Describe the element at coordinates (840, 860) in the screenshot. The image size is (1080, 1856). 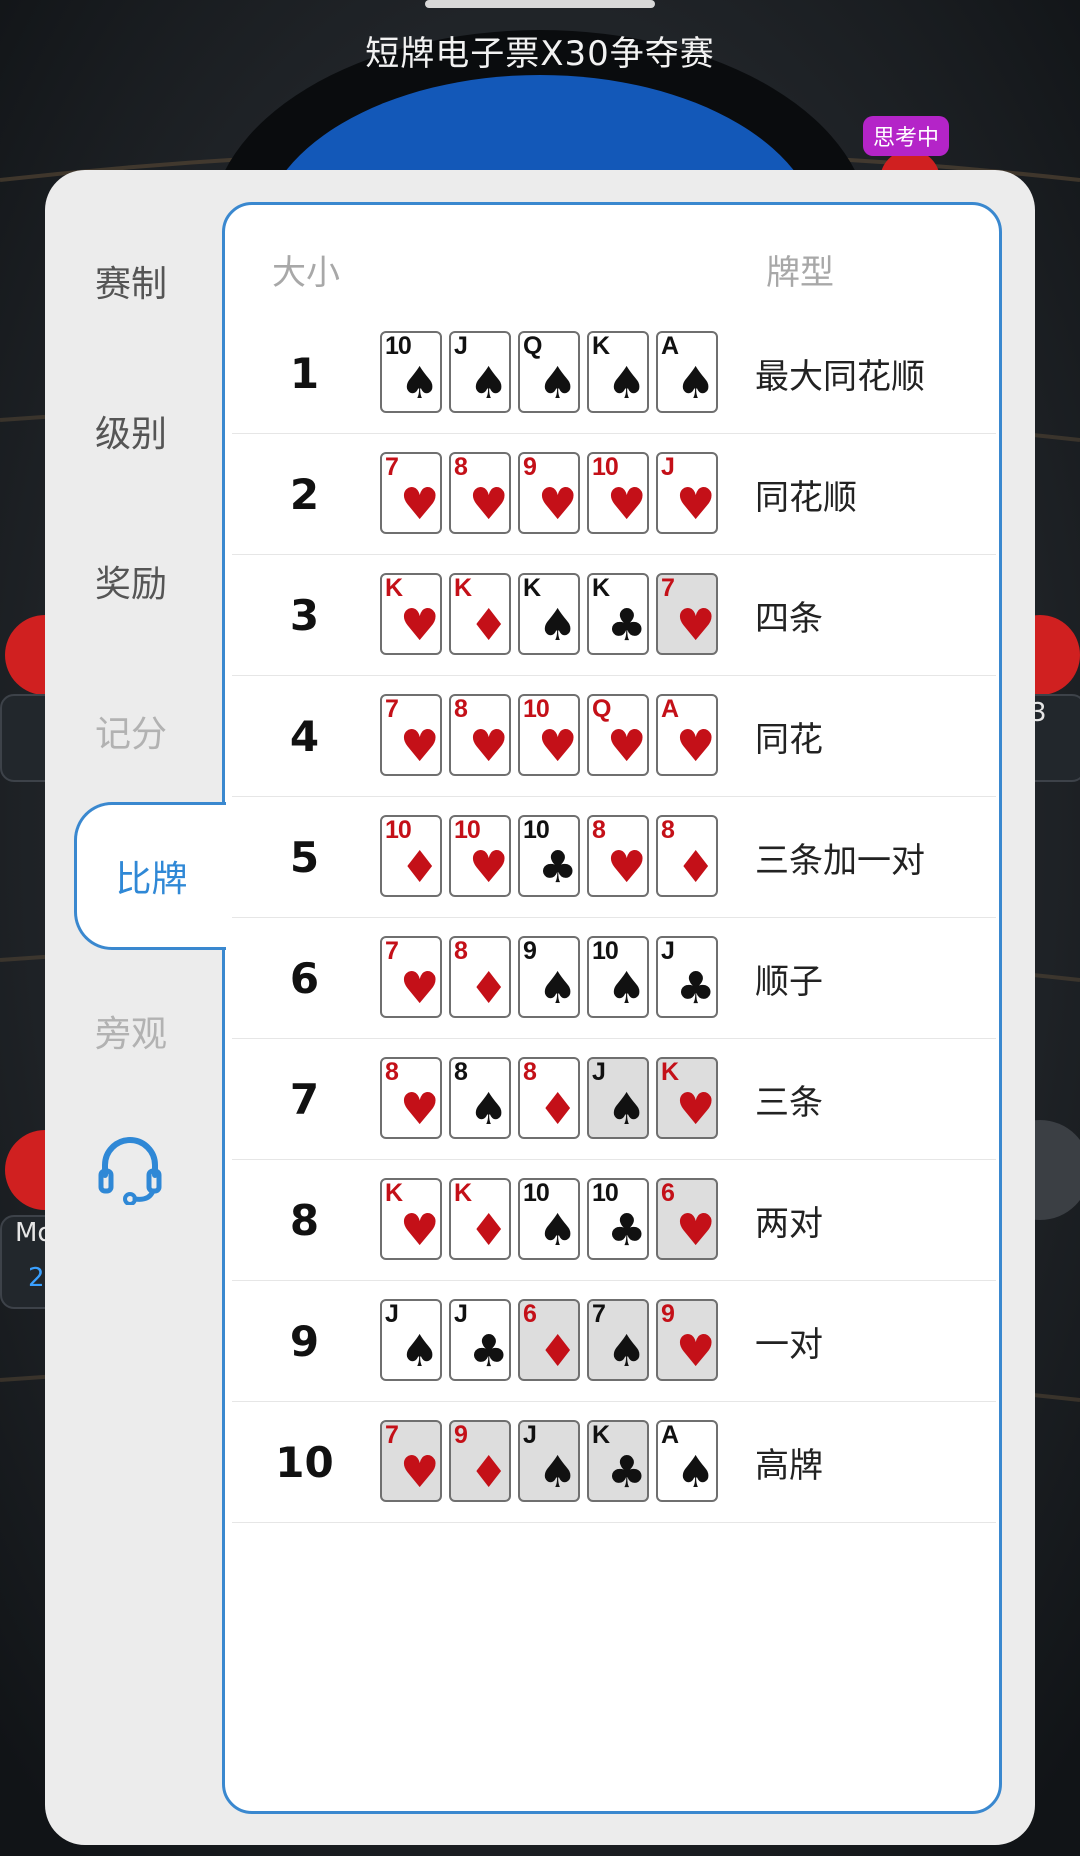
I see `hand-type-name: 三条加一对` at that location.